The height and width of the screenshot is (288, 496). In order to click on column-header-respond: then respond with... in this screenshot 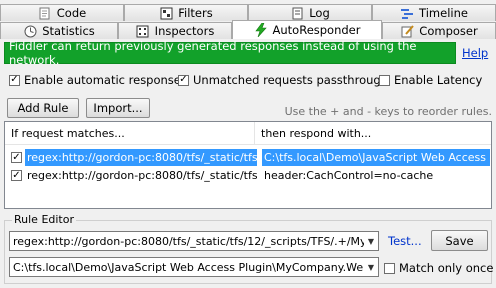, I will do `click(373, 133)`.